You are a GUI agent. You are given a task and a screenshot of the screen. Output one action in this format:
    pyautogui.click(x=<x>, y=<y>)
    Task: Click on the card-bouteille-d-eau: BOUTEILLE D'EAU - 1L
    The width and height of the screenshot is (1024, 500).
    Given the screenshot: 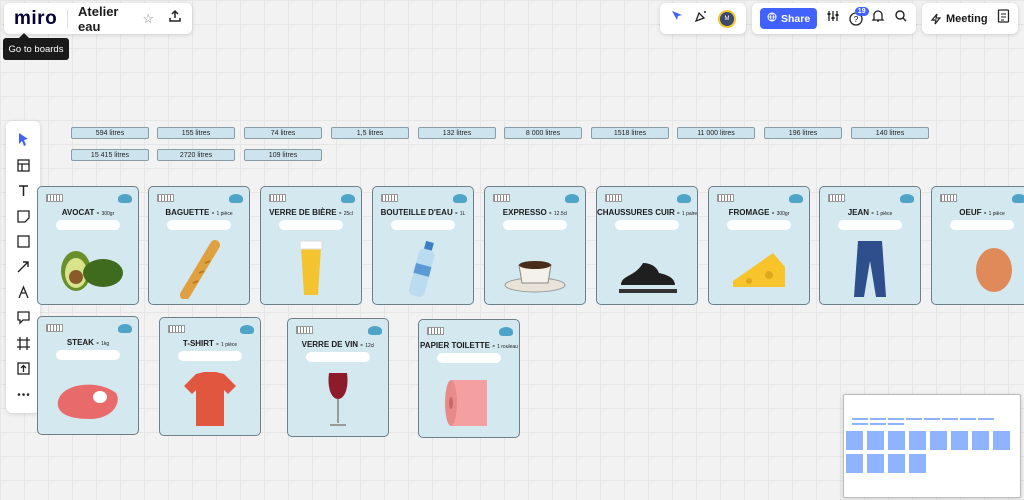 What is the action you would take?
    pyautogui.click(x=423, y=245)
    